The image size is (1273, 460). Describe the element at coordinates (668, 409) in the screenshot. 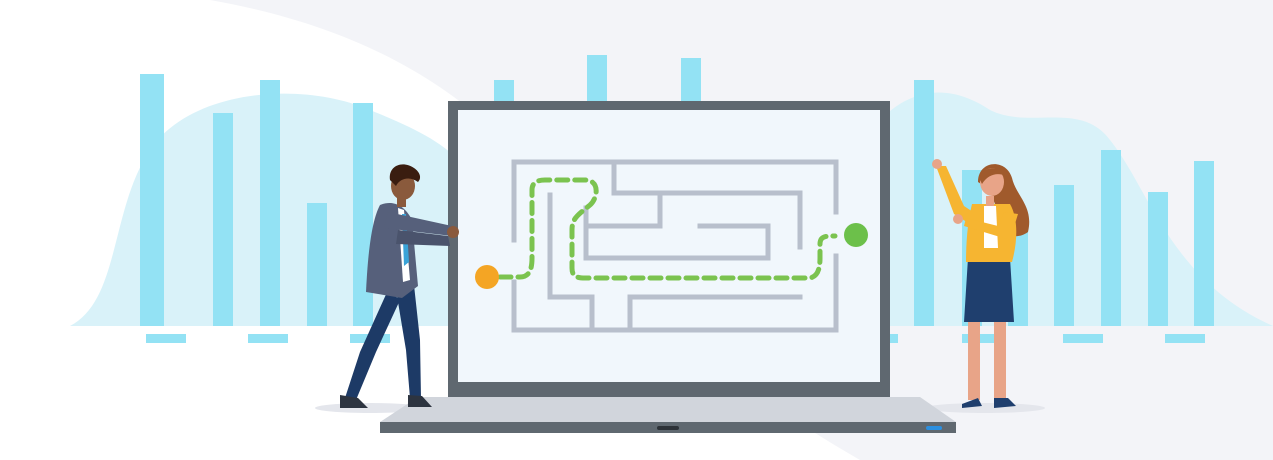

I see `laptop-base` at that location.